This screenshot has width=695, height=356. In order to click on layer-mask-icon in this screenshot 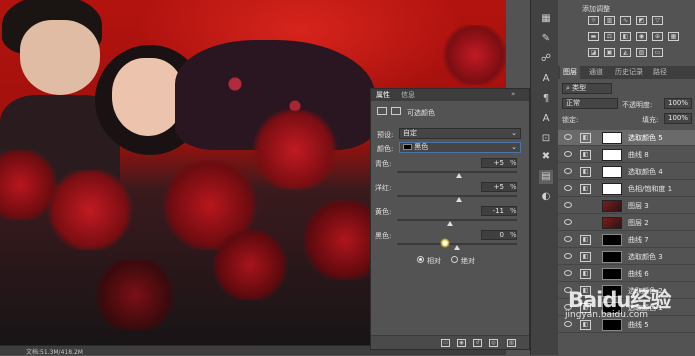, I will do `click(396, 111)`.